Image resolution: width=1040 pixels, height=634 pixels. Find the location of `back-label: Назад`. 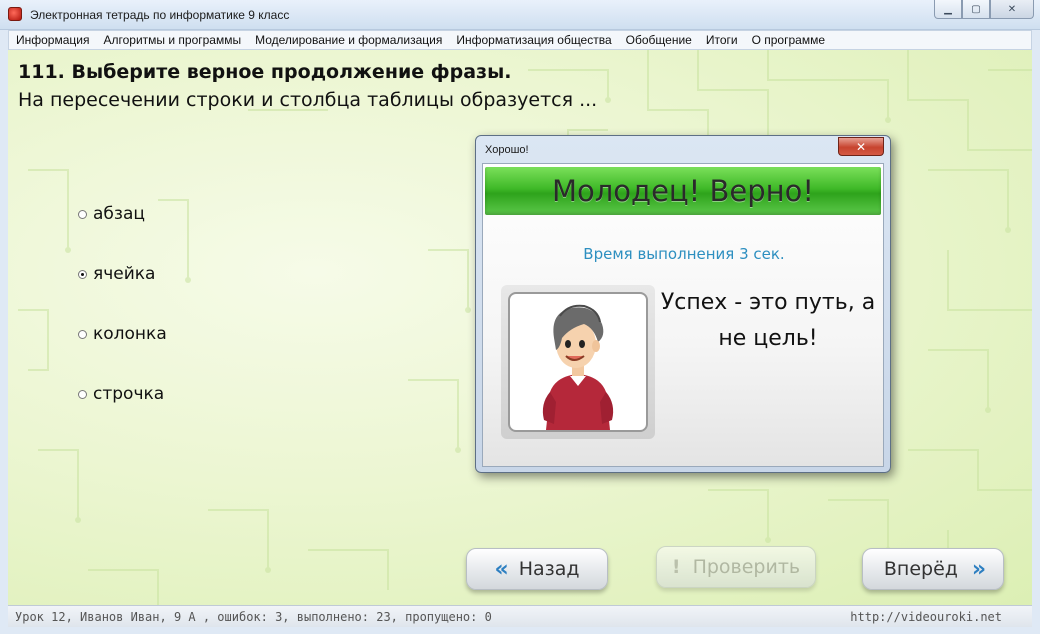

back-label: Назад is located at coordinates (549, 569).